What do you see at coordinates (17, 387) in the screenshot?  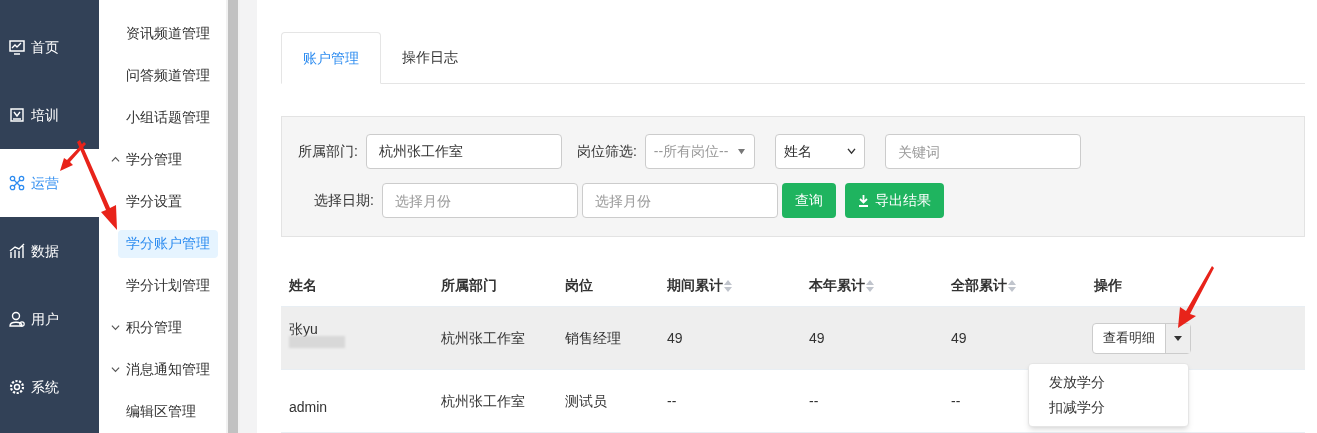 I see `settings-icon` at bounding box center [17, 387].